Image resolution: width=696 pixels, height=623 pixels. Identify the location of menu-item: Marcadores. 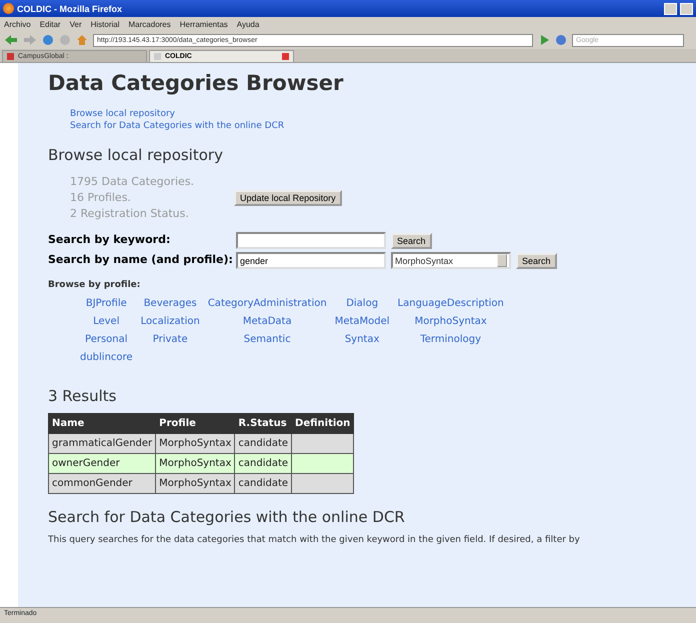
(149, 24).